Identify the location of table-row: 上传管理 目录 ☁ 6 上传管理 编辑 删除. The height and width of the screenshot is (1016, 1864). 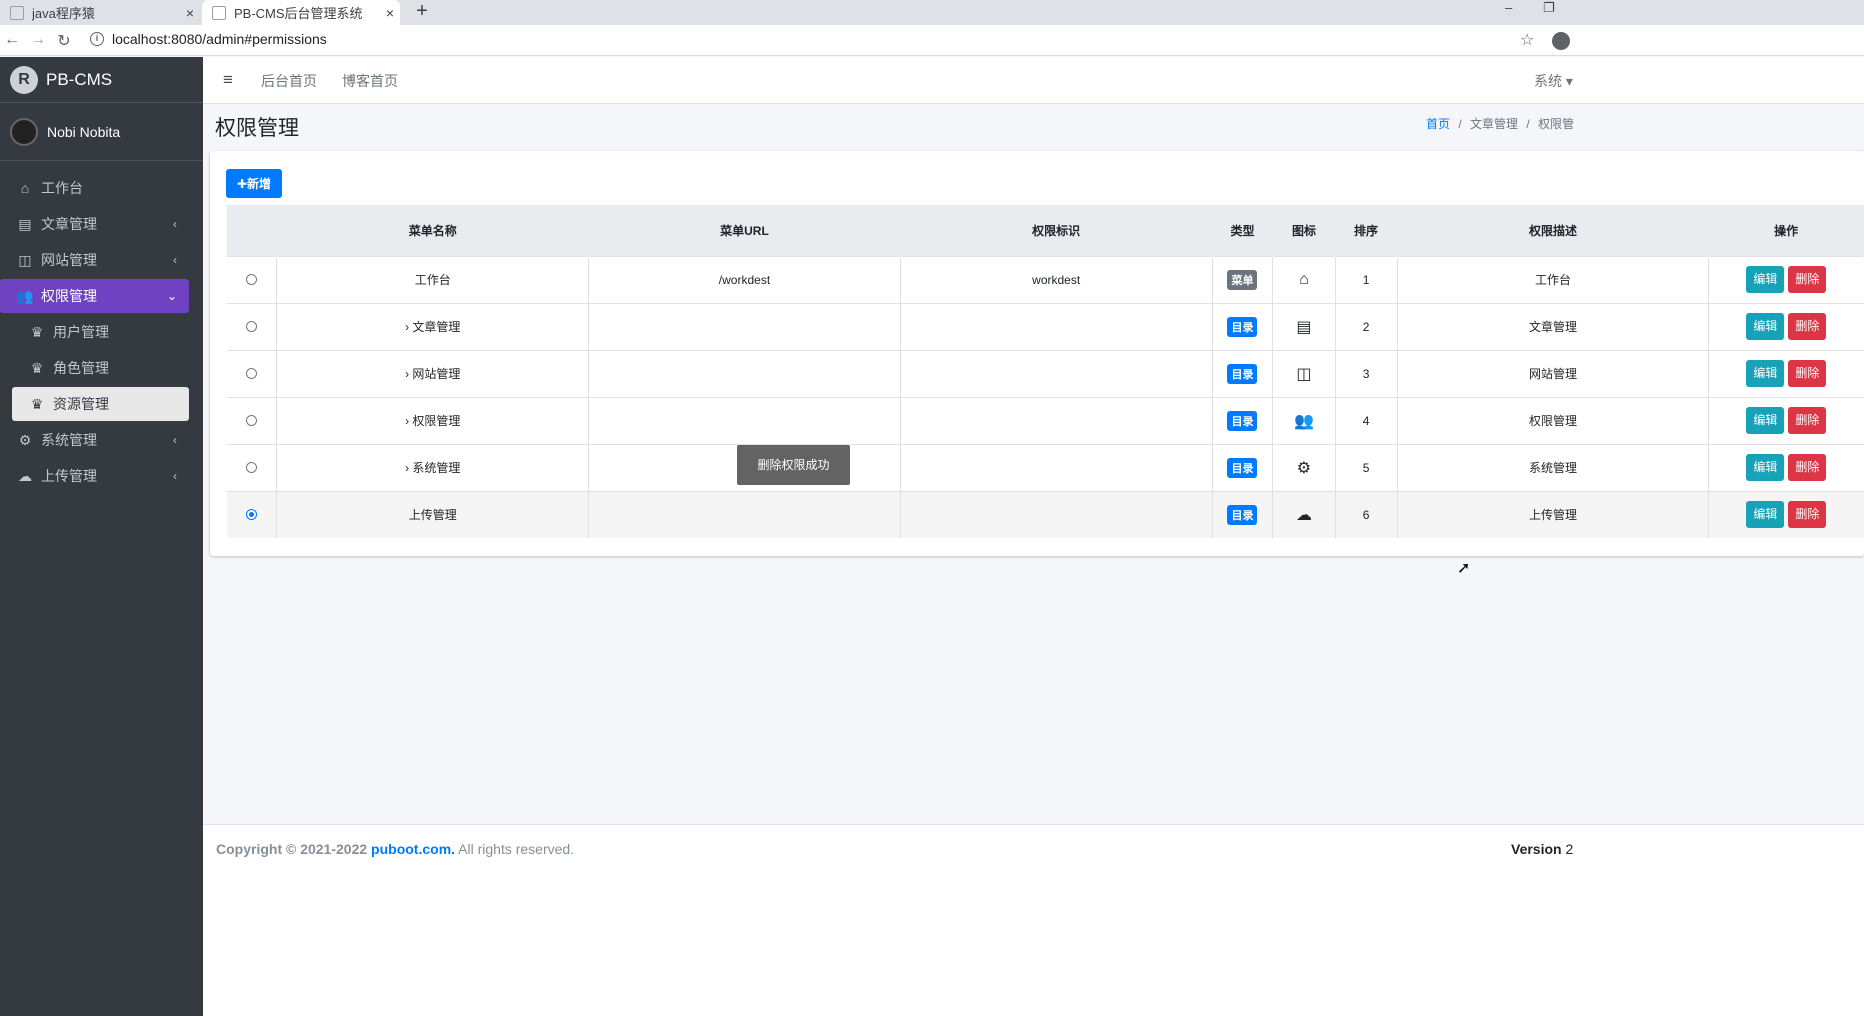
(1045, 514).